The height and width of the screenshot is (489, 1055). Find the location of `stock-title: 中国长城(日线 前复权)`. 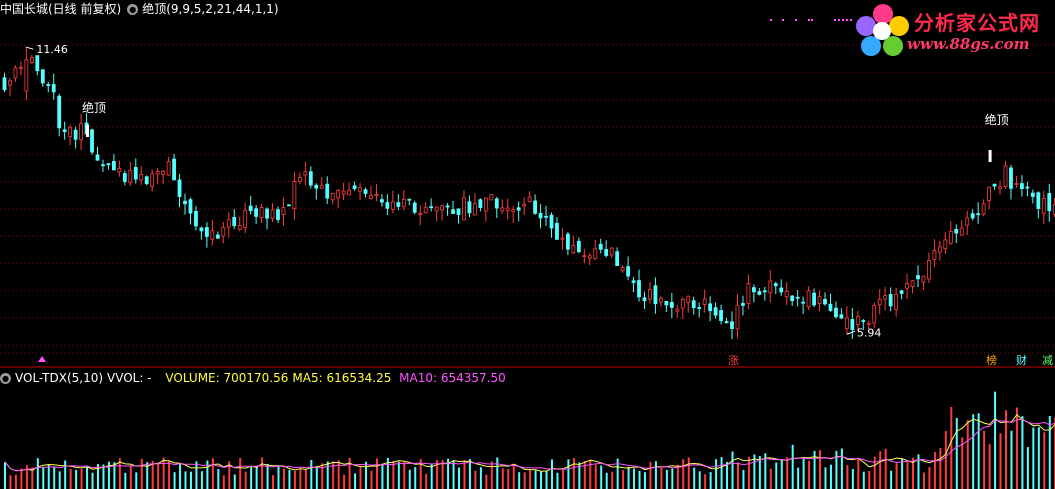

stock-title: 中国长城(日线 前复权) is located at coordinates (61, 9).